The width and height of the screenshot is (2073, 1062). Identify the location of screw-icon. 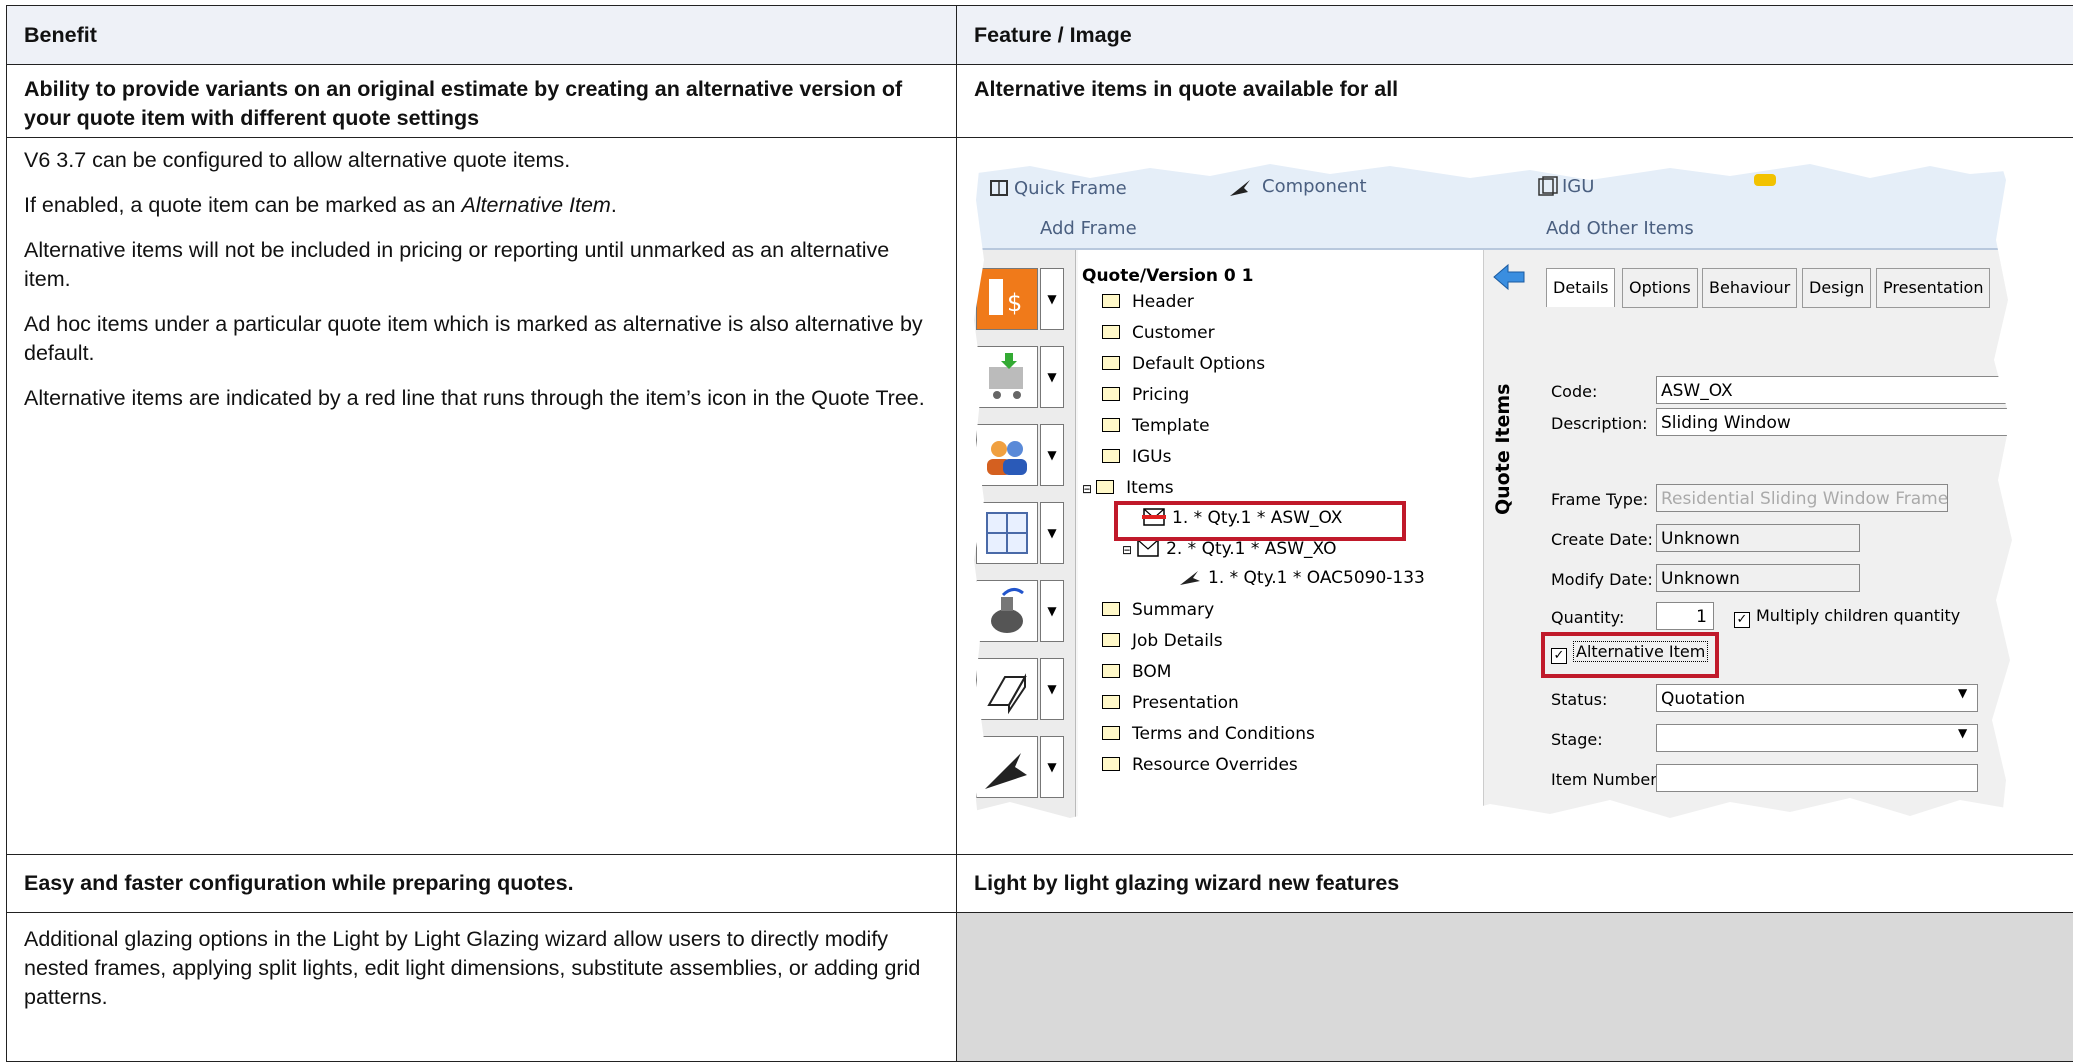
(1190, 577).